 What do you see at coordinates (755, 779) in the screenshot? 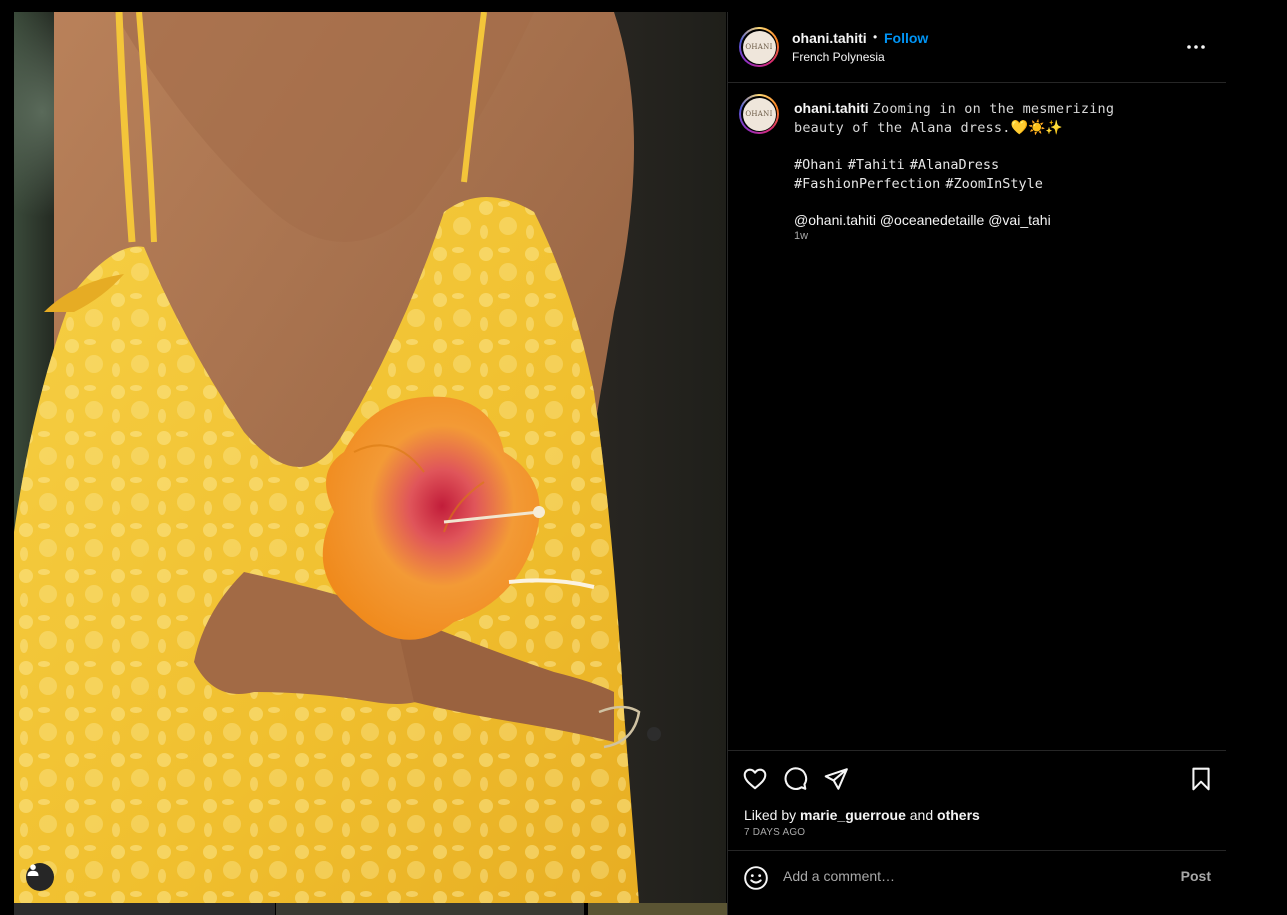
I see `like-heart-icon` at bounding box center [755, 779].